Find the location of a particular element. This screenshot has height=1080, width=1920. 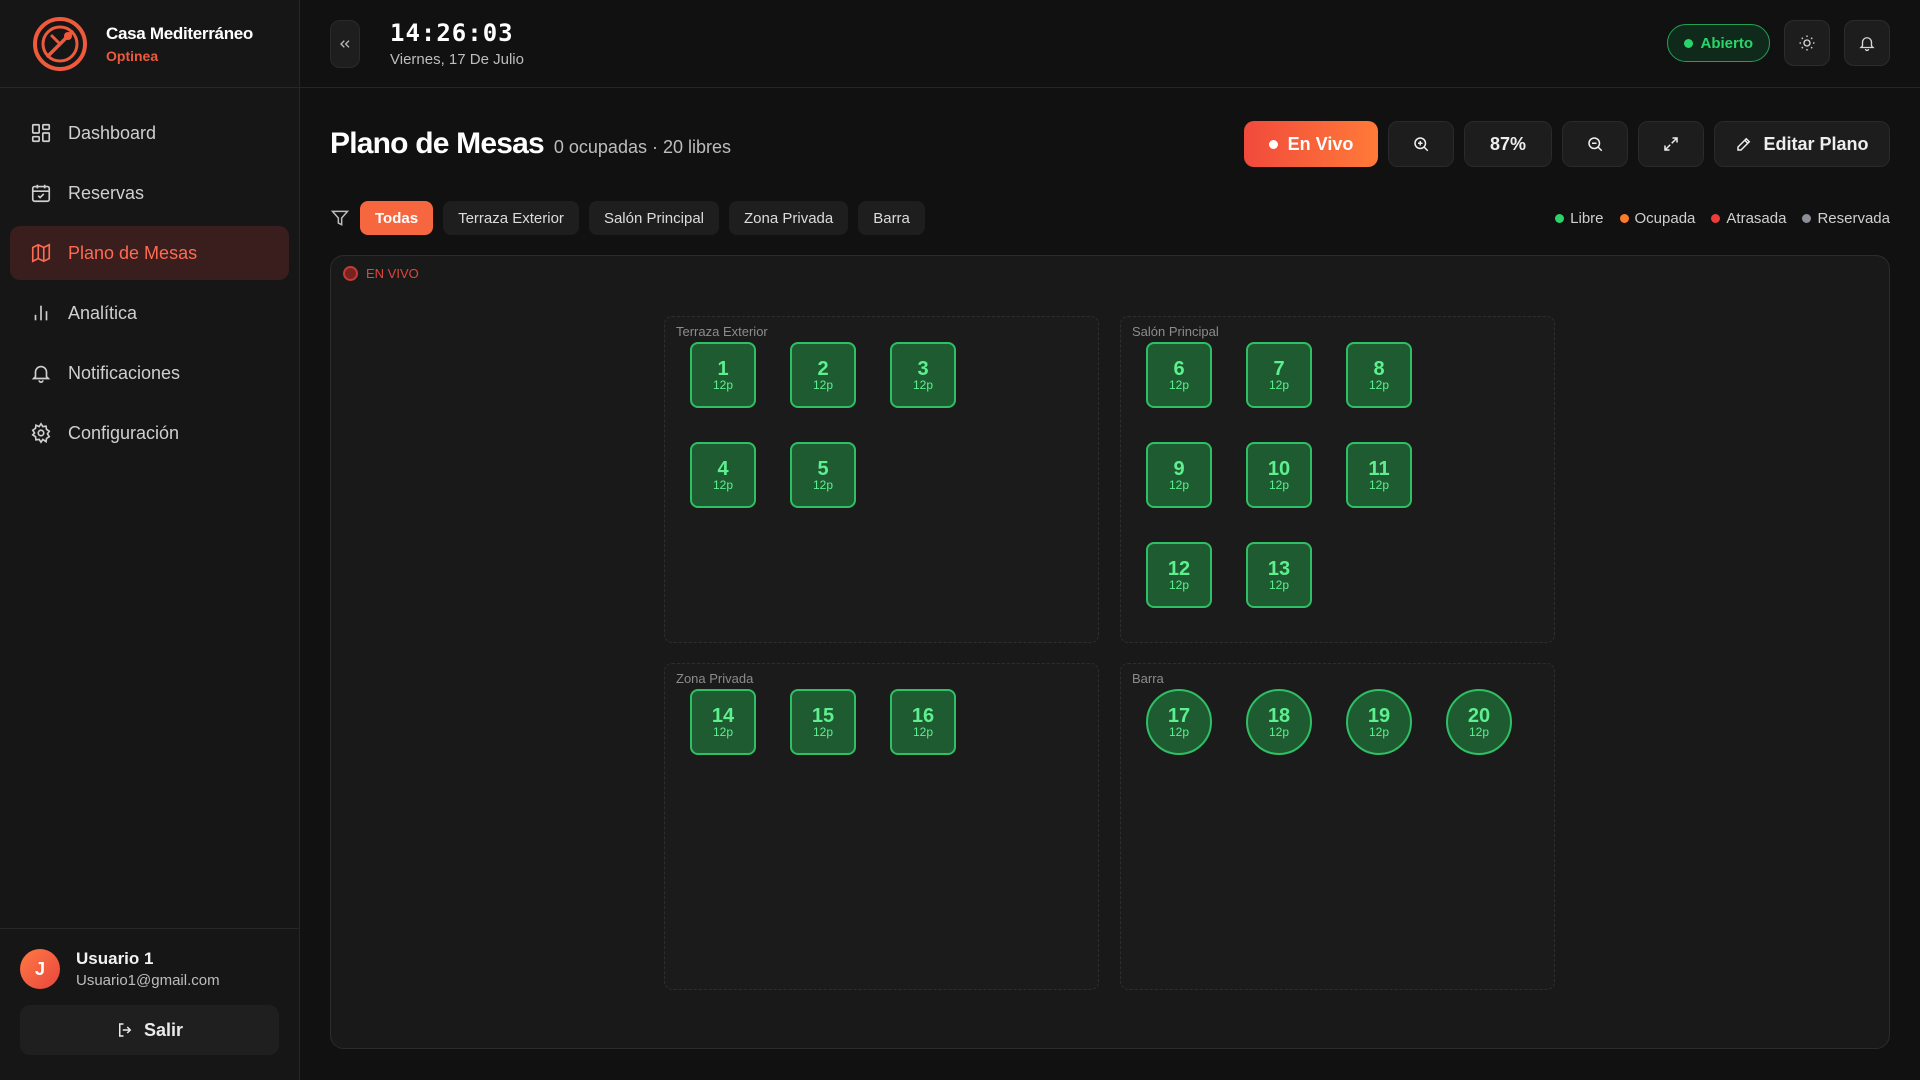

user-profile: J Usuario 1 Usuario1@gmail.com is located at coordinates (149, 969).